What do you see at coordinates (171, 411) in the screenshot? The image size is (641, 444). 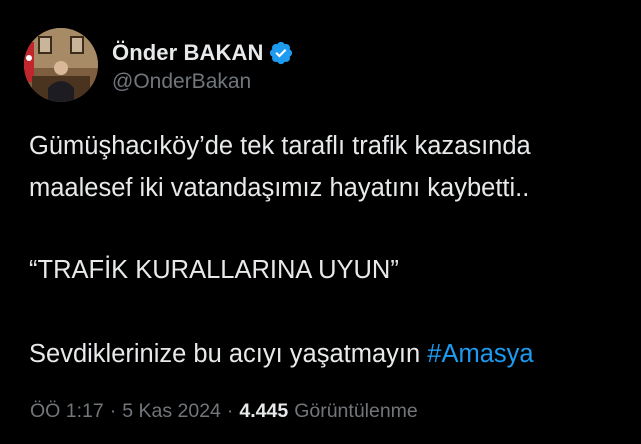 I see `tweet-date: 5 Kas 2024` at bounding box center [171, 411].